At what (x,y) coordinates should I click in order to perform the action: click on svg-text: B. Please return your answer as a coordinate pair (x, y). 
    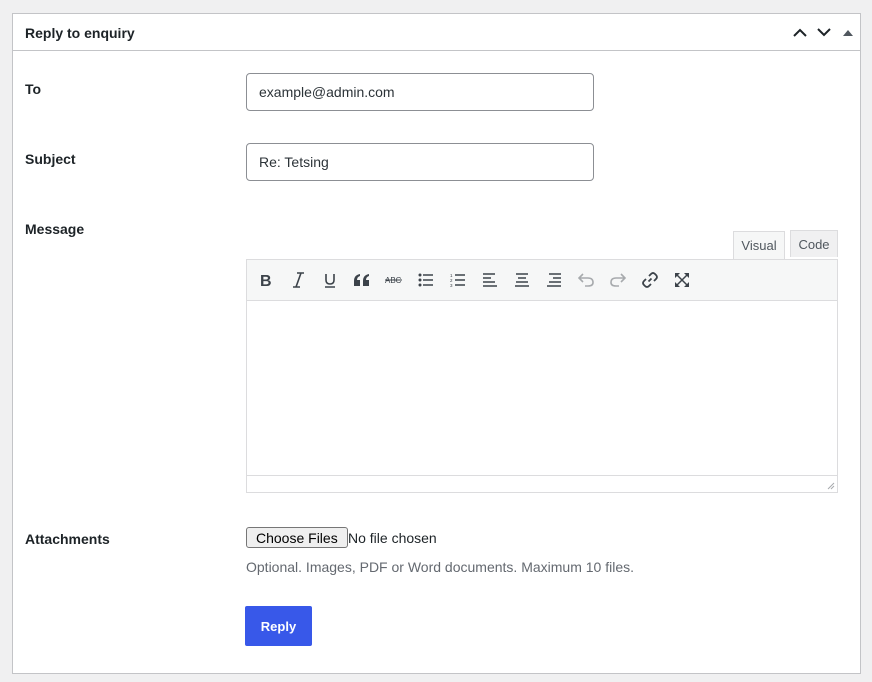
    Looking at the image, I should click on (266, 280).